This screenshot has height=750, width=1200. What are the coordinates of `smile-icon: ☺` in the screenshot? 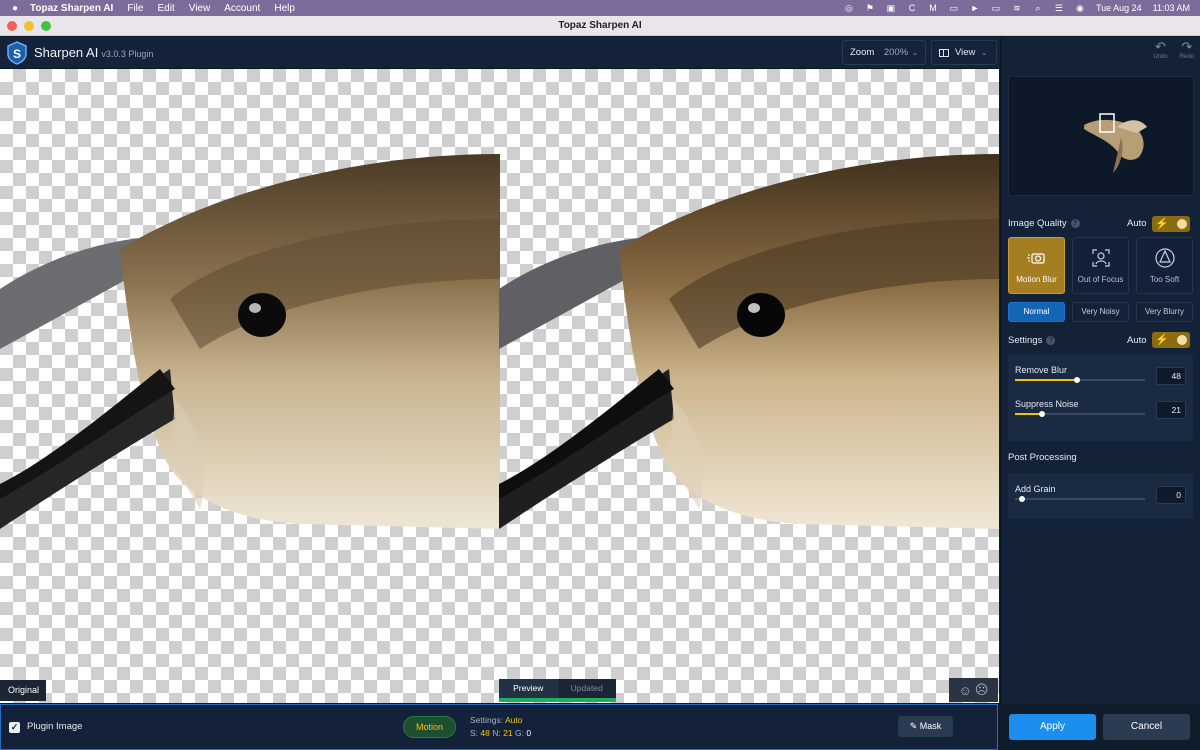 It's located at (965, 690).